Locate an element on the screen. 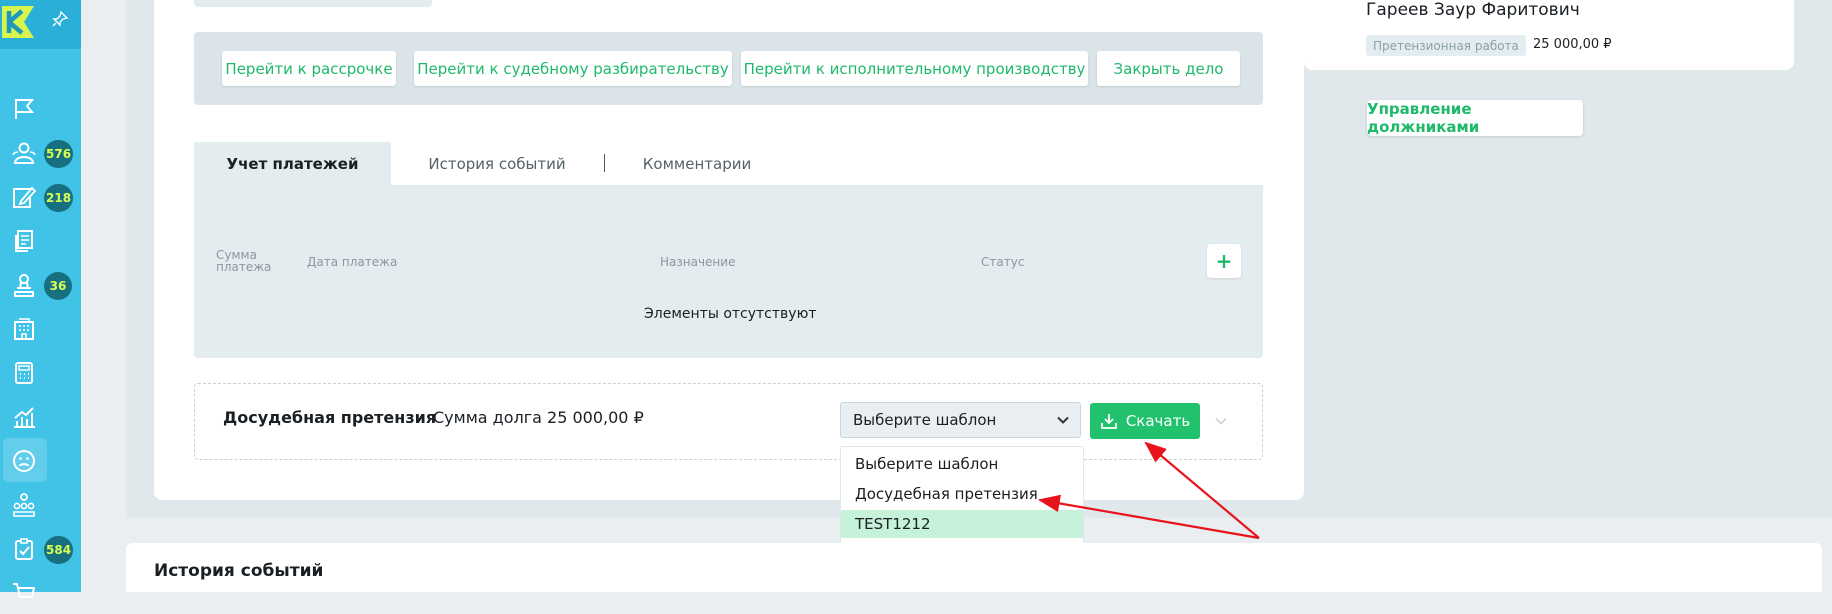 Image resolution: width=1832 pixels, height=614 pixels. edit-icon is located at coordinates (25, 197).